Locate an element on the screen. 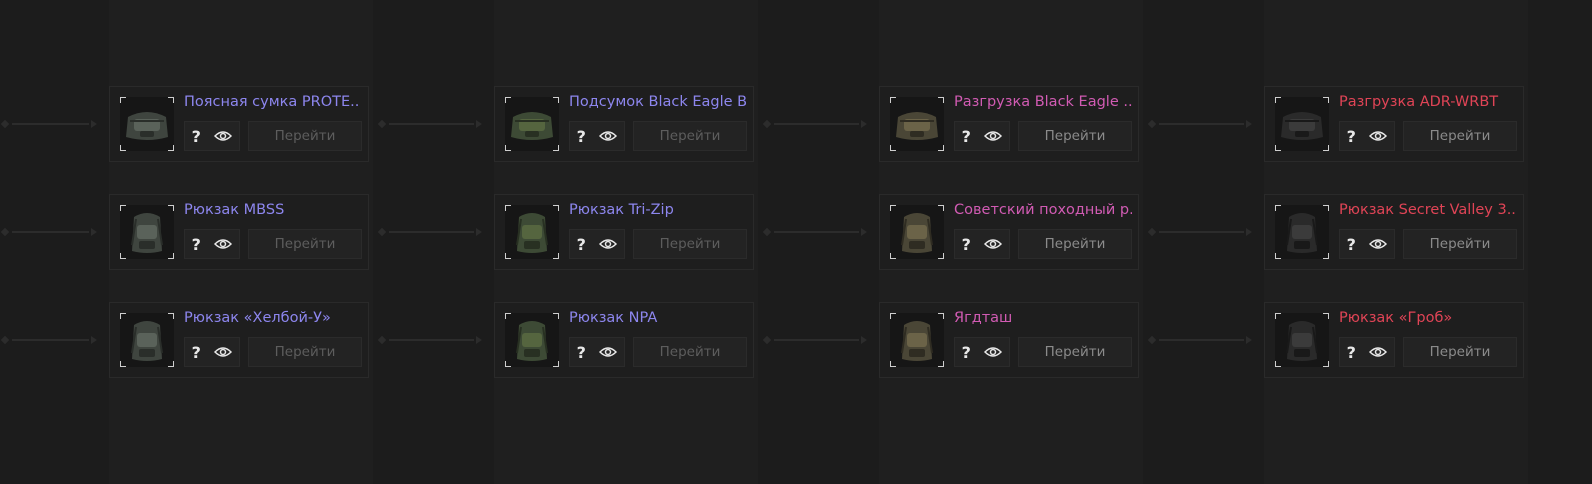 Image resolution: width=1592 pixels, height=484 pixels. item-card: Рюкзак NPA? Перейти is located at coordinates (624, 340).